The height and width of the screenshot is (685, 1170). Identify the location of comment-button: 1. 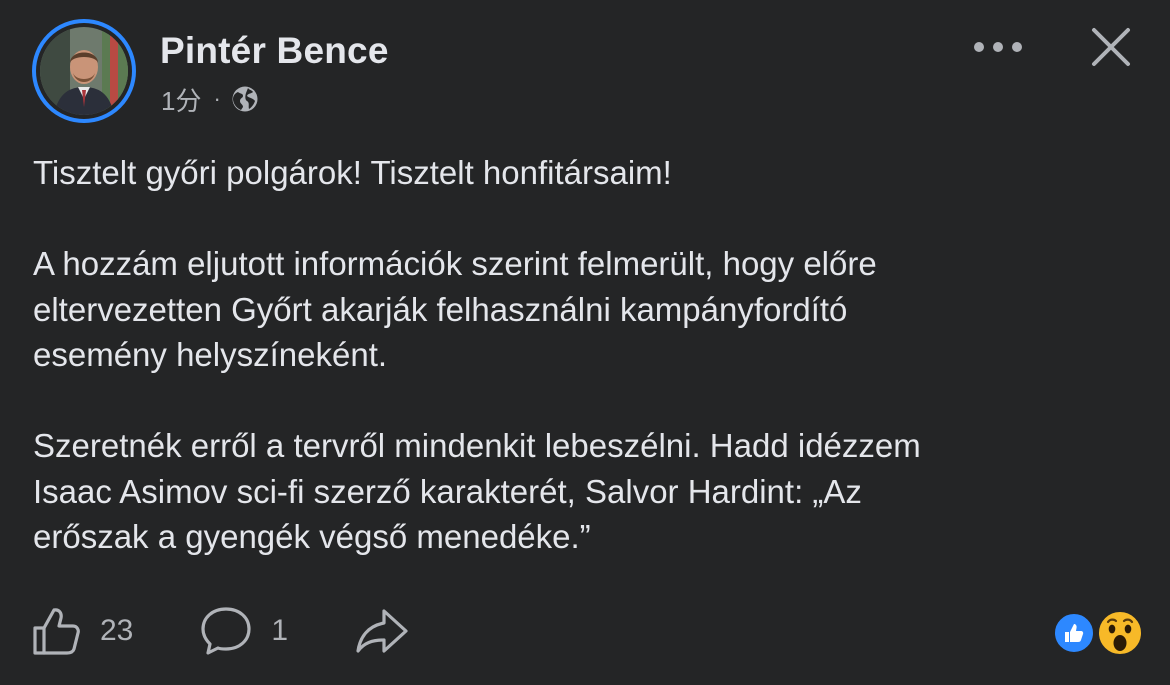
(243, 631).